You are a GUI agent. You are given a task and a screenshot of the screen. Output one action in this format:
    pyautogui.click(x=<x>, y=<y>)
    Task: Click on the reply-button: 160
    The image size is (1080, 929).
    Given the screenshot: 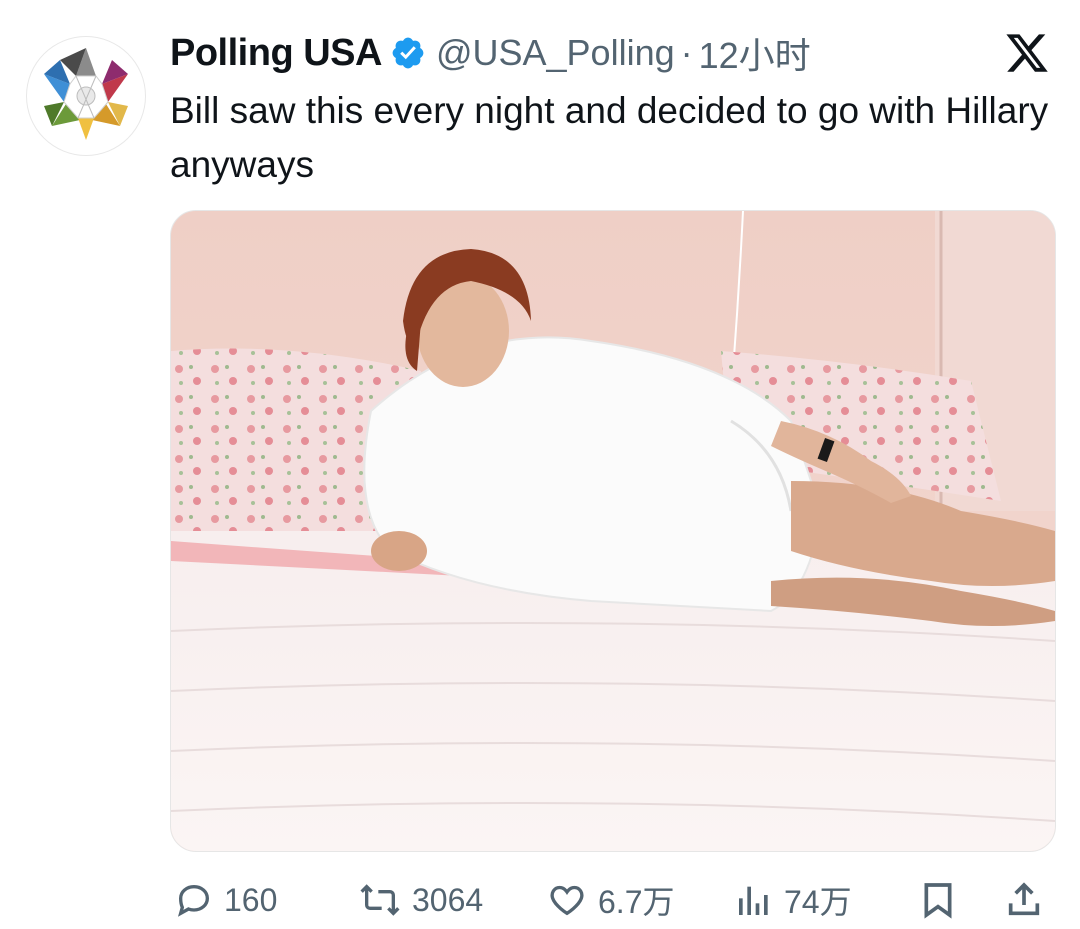 What is the action you would take?
    pyautogui.click(x=225, y=900)
    